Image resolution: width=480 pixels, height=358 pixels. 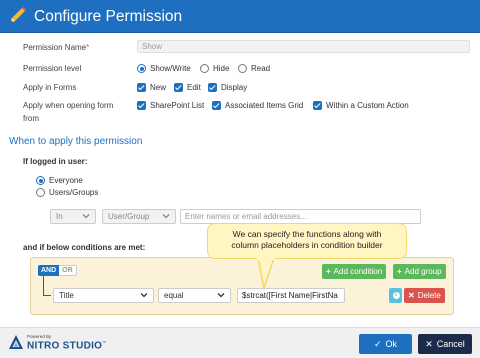 What do you see at coordinates (164, 68) in the screenshot?
I see `level-show-write-radio: Show/Write` at bounding box center [164, 68].